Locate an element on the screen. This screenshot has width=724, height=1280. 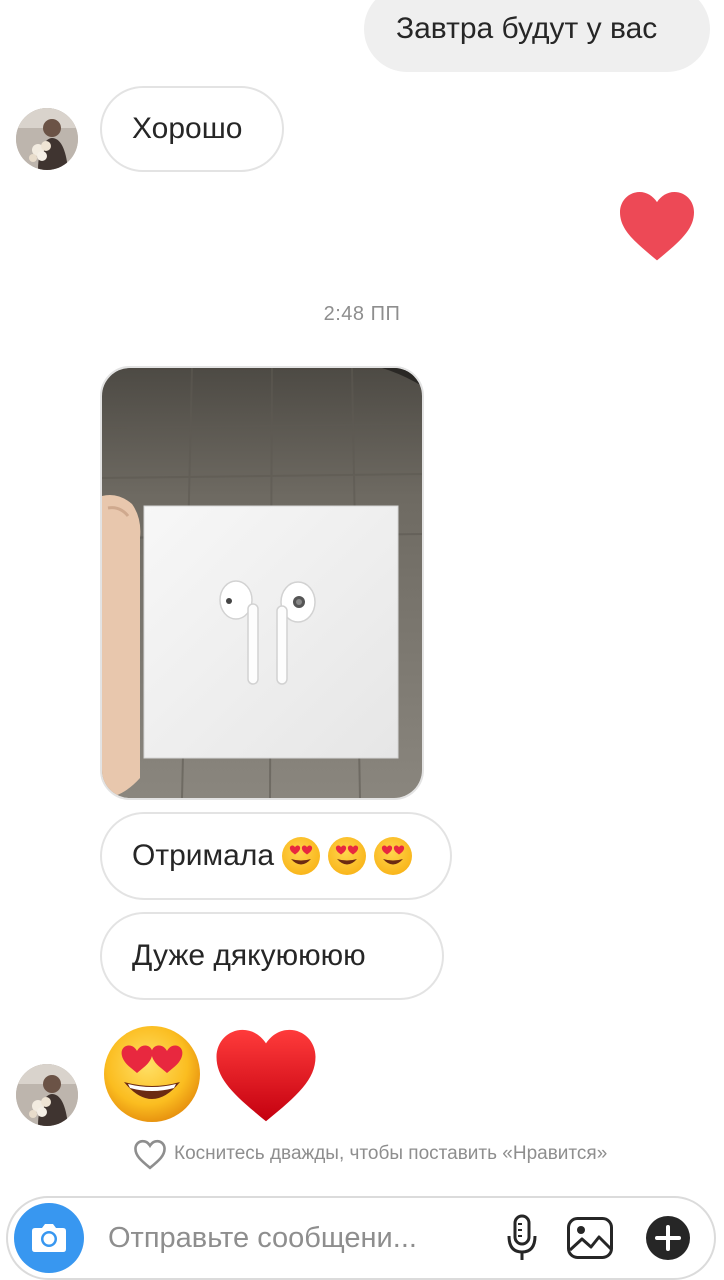
message-input is located at coordinates (288, 1238).